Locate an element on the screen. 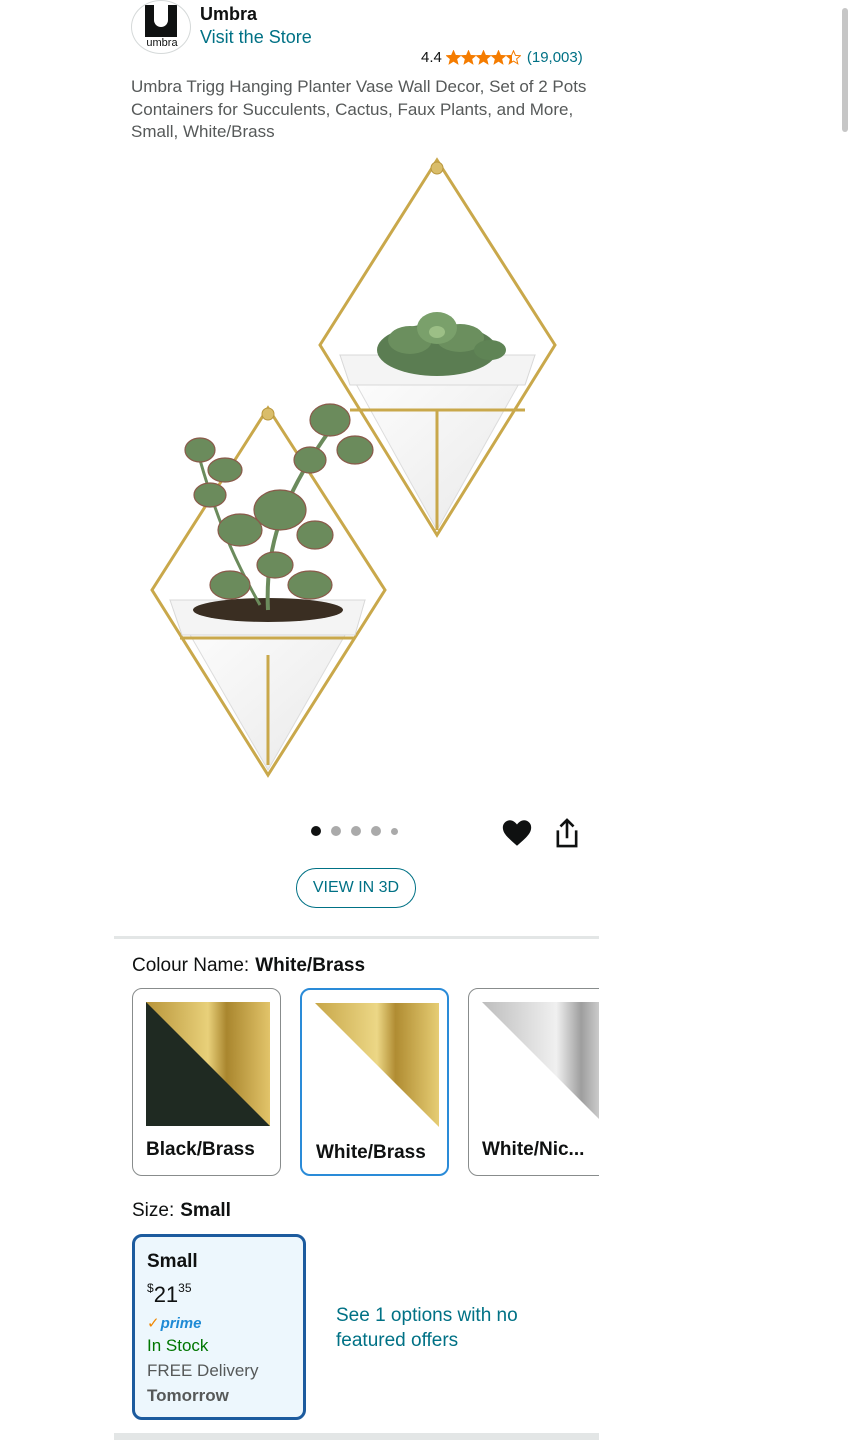 Image resolution: width=856 pixels, height=1440 pixels. delivery-info: FREE Delivery is located at coordinates (203, 1370).